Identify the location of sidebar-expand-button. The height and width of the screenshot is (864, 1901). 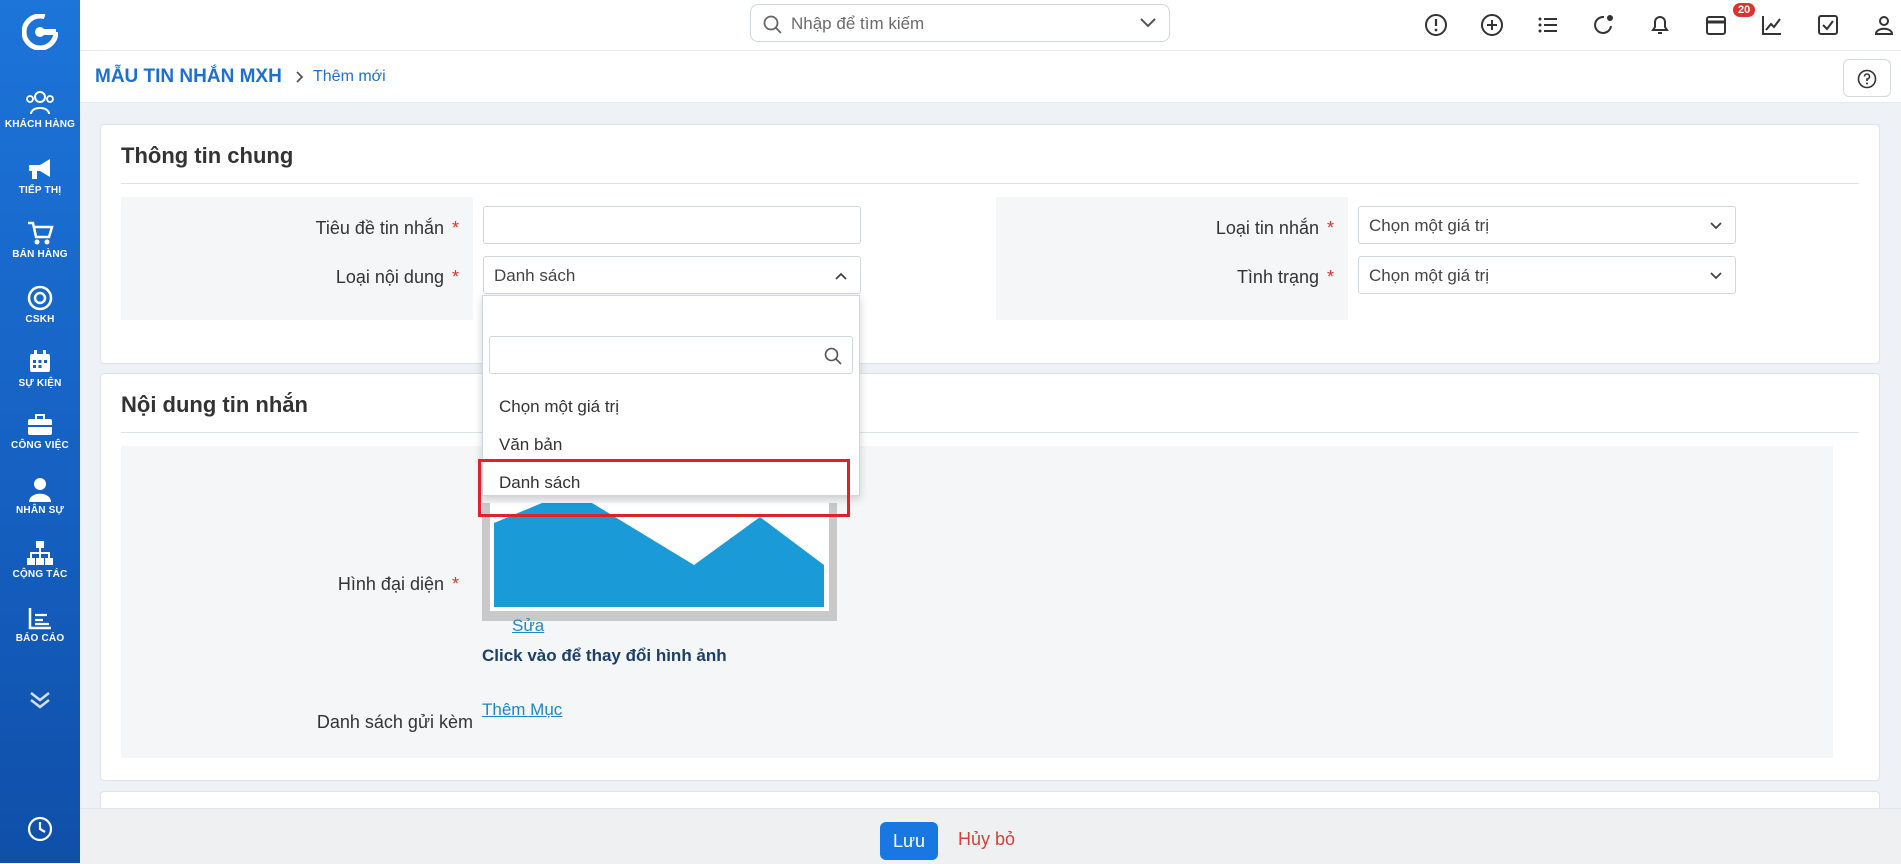
(40, 702).